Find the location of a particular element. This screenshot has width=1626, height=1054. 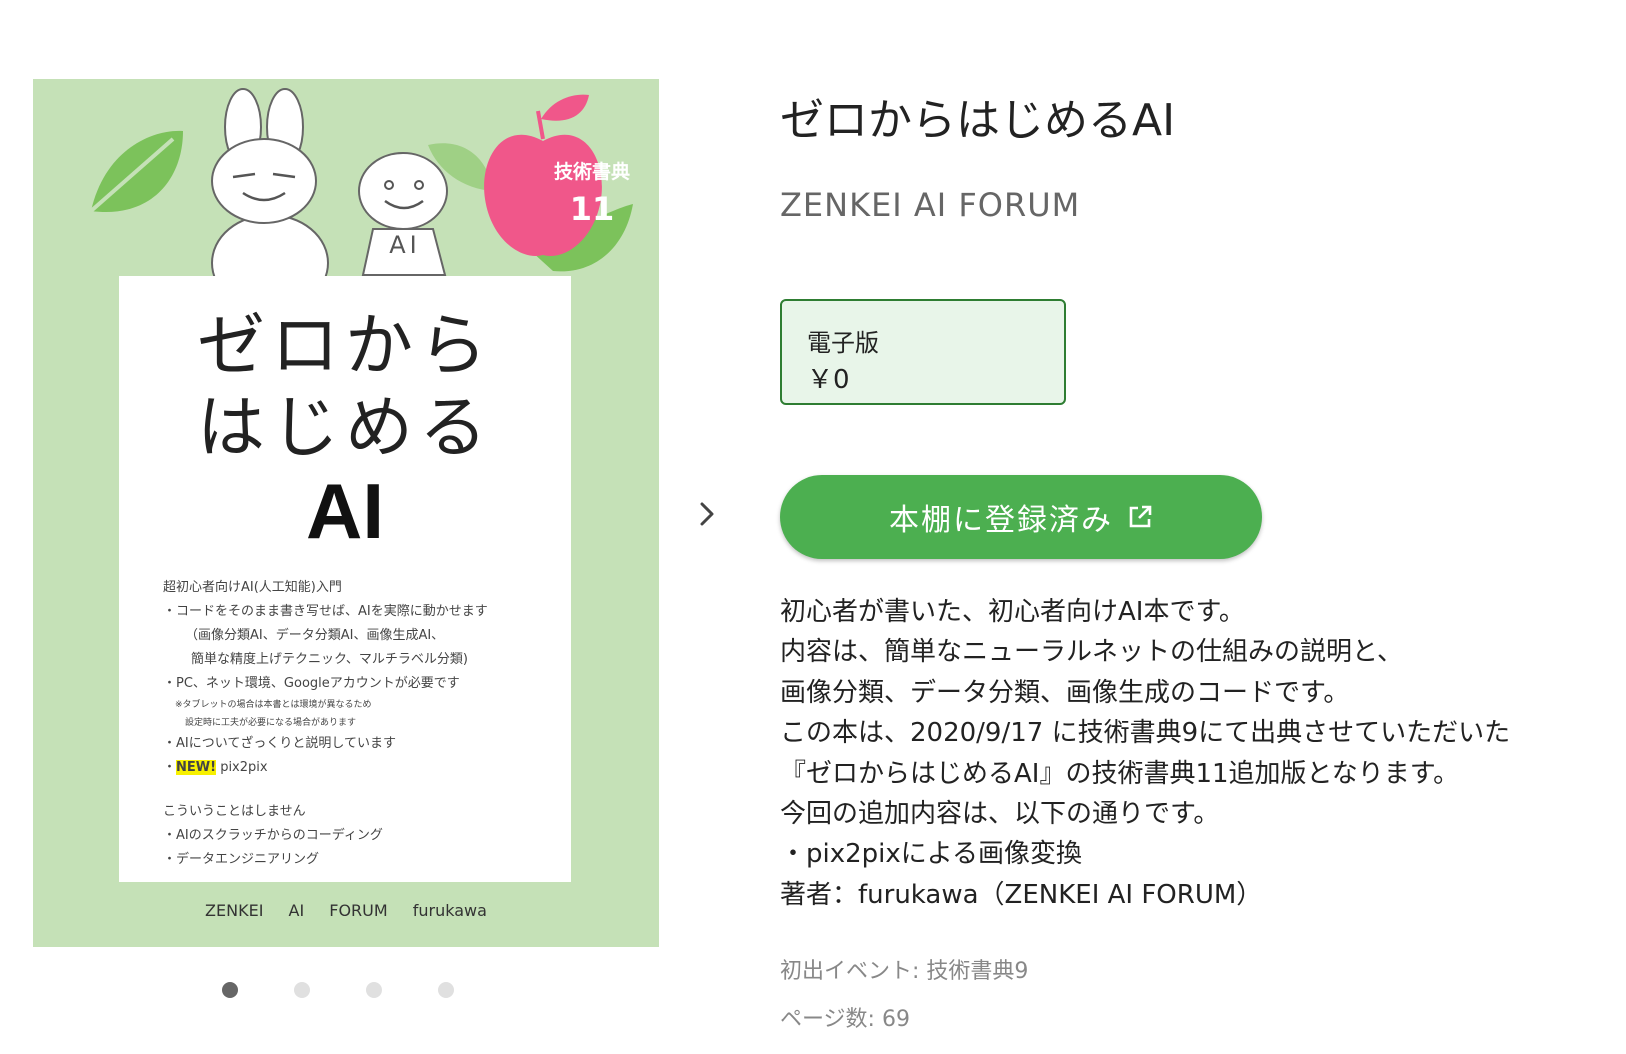

cover-new-line: ・NEW! pix2pix is located at coordinates (215, 767).